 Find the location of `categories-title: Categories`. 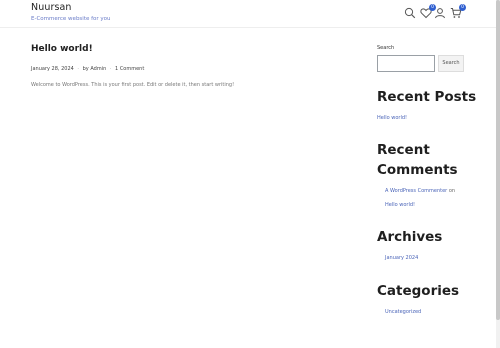

categories-title: Categories is located at coordinates (418, 291).